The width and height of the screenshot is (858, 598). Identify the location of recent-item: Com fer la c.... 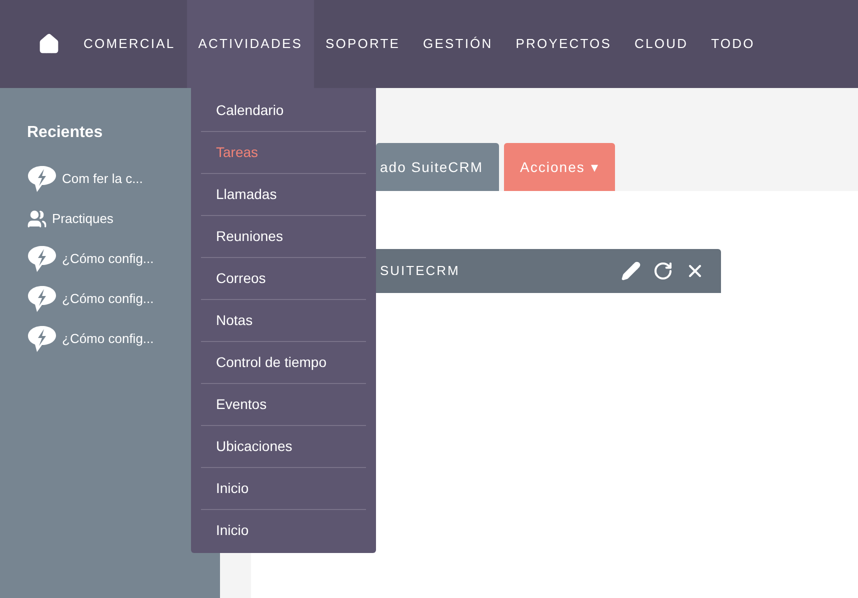
(110, 179).